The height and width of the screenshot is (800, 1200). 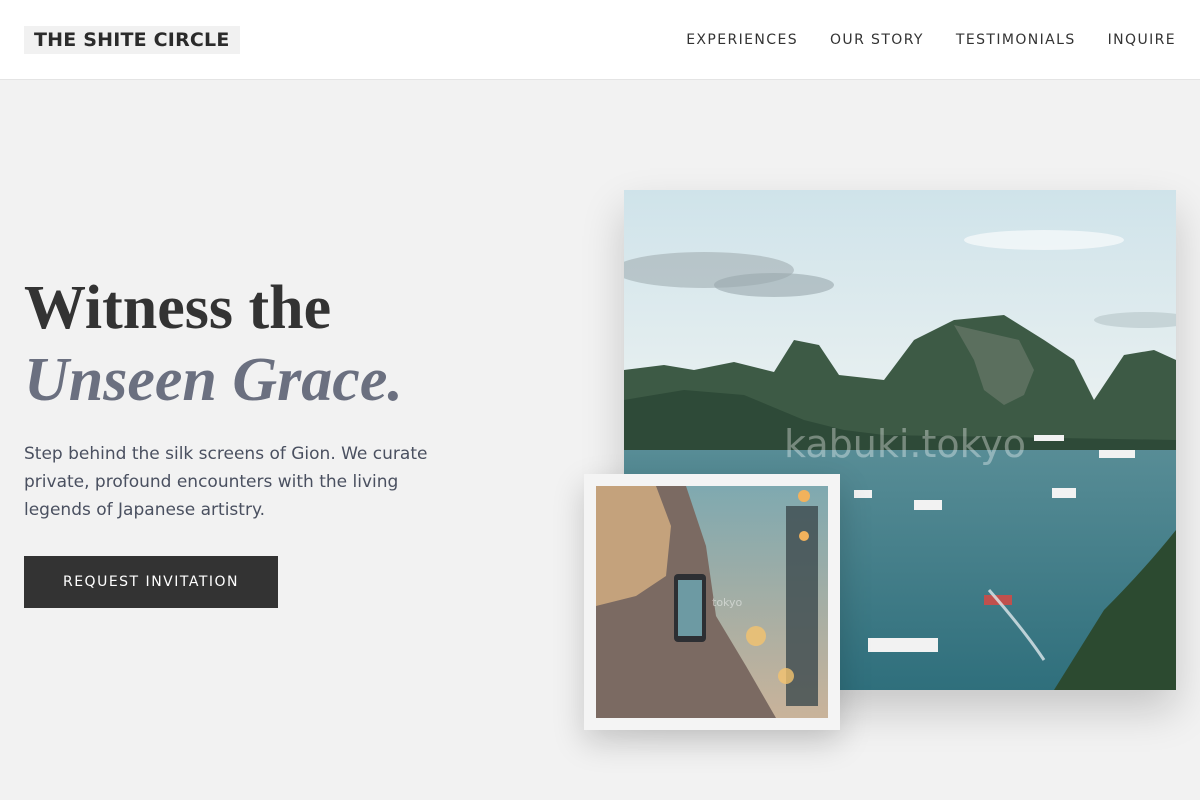 What do you see at coordinates (742, 40) in the screenshot?
I see `nav-experiences: EXPERIENCES` at bounding box center [742, 40].